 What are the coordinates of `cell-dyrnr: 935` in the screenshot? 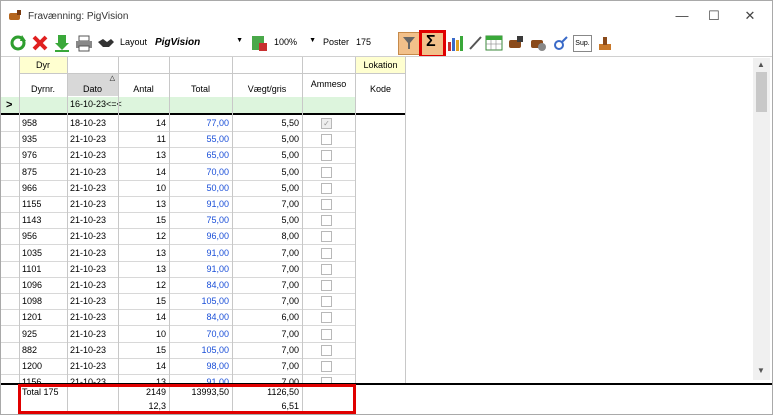 It's located at (44, 139).